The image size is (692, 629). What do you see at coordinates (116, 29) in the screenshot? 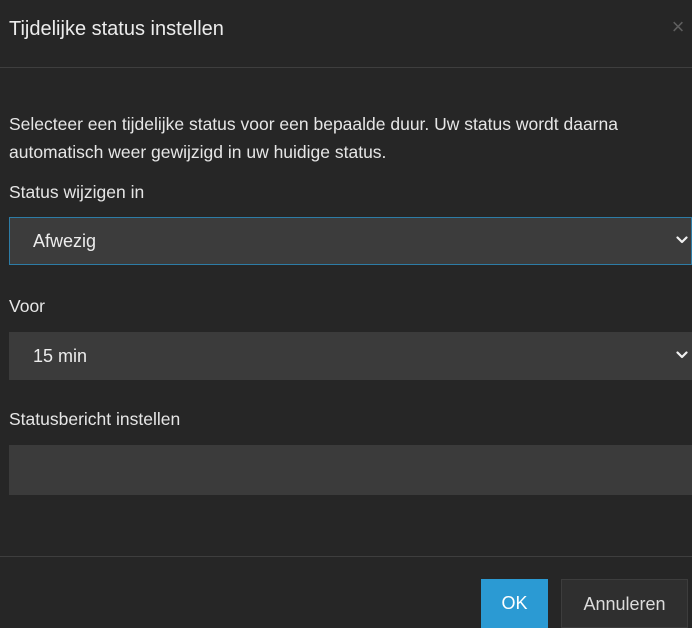
I see `dialog-title: Tijdelijke status instellen` at bounding box center [116, 29].